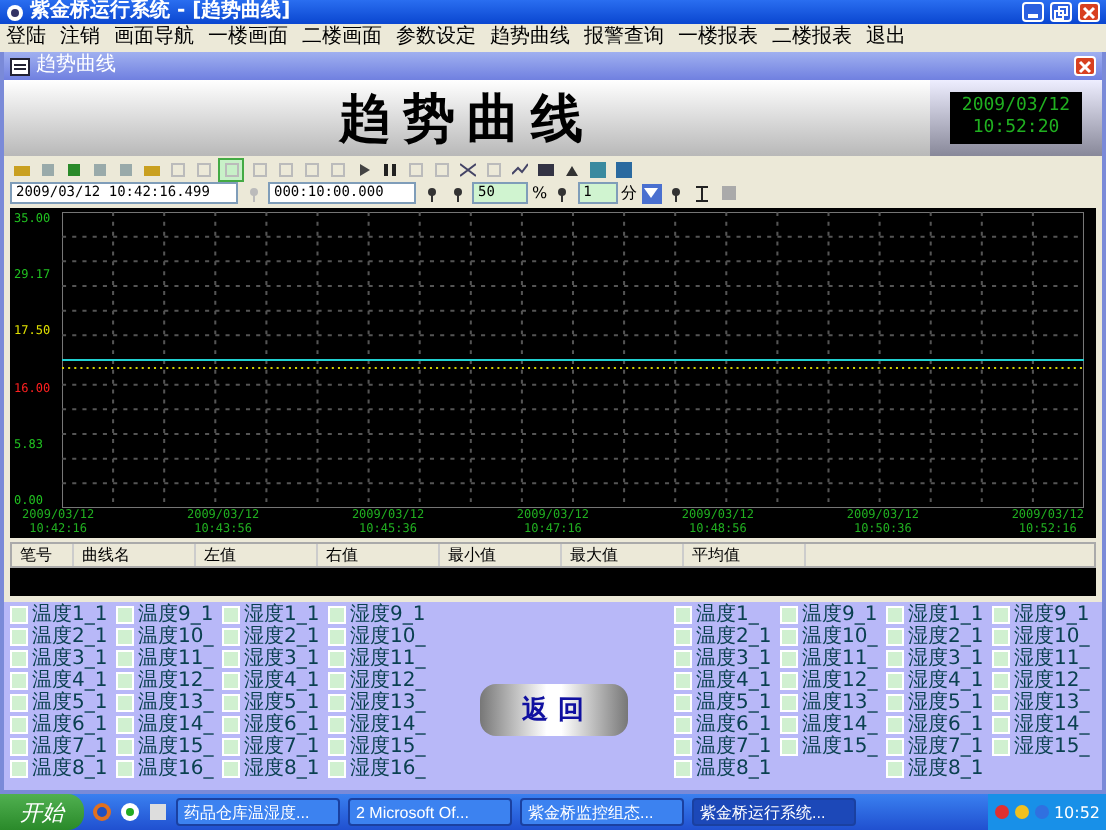 The height and width of the screenshot is (830, 1106). What do you see at coordinates (623, 555) in the screenshot?
I see `column-header: 最大值` at bounding box center [623, 555].